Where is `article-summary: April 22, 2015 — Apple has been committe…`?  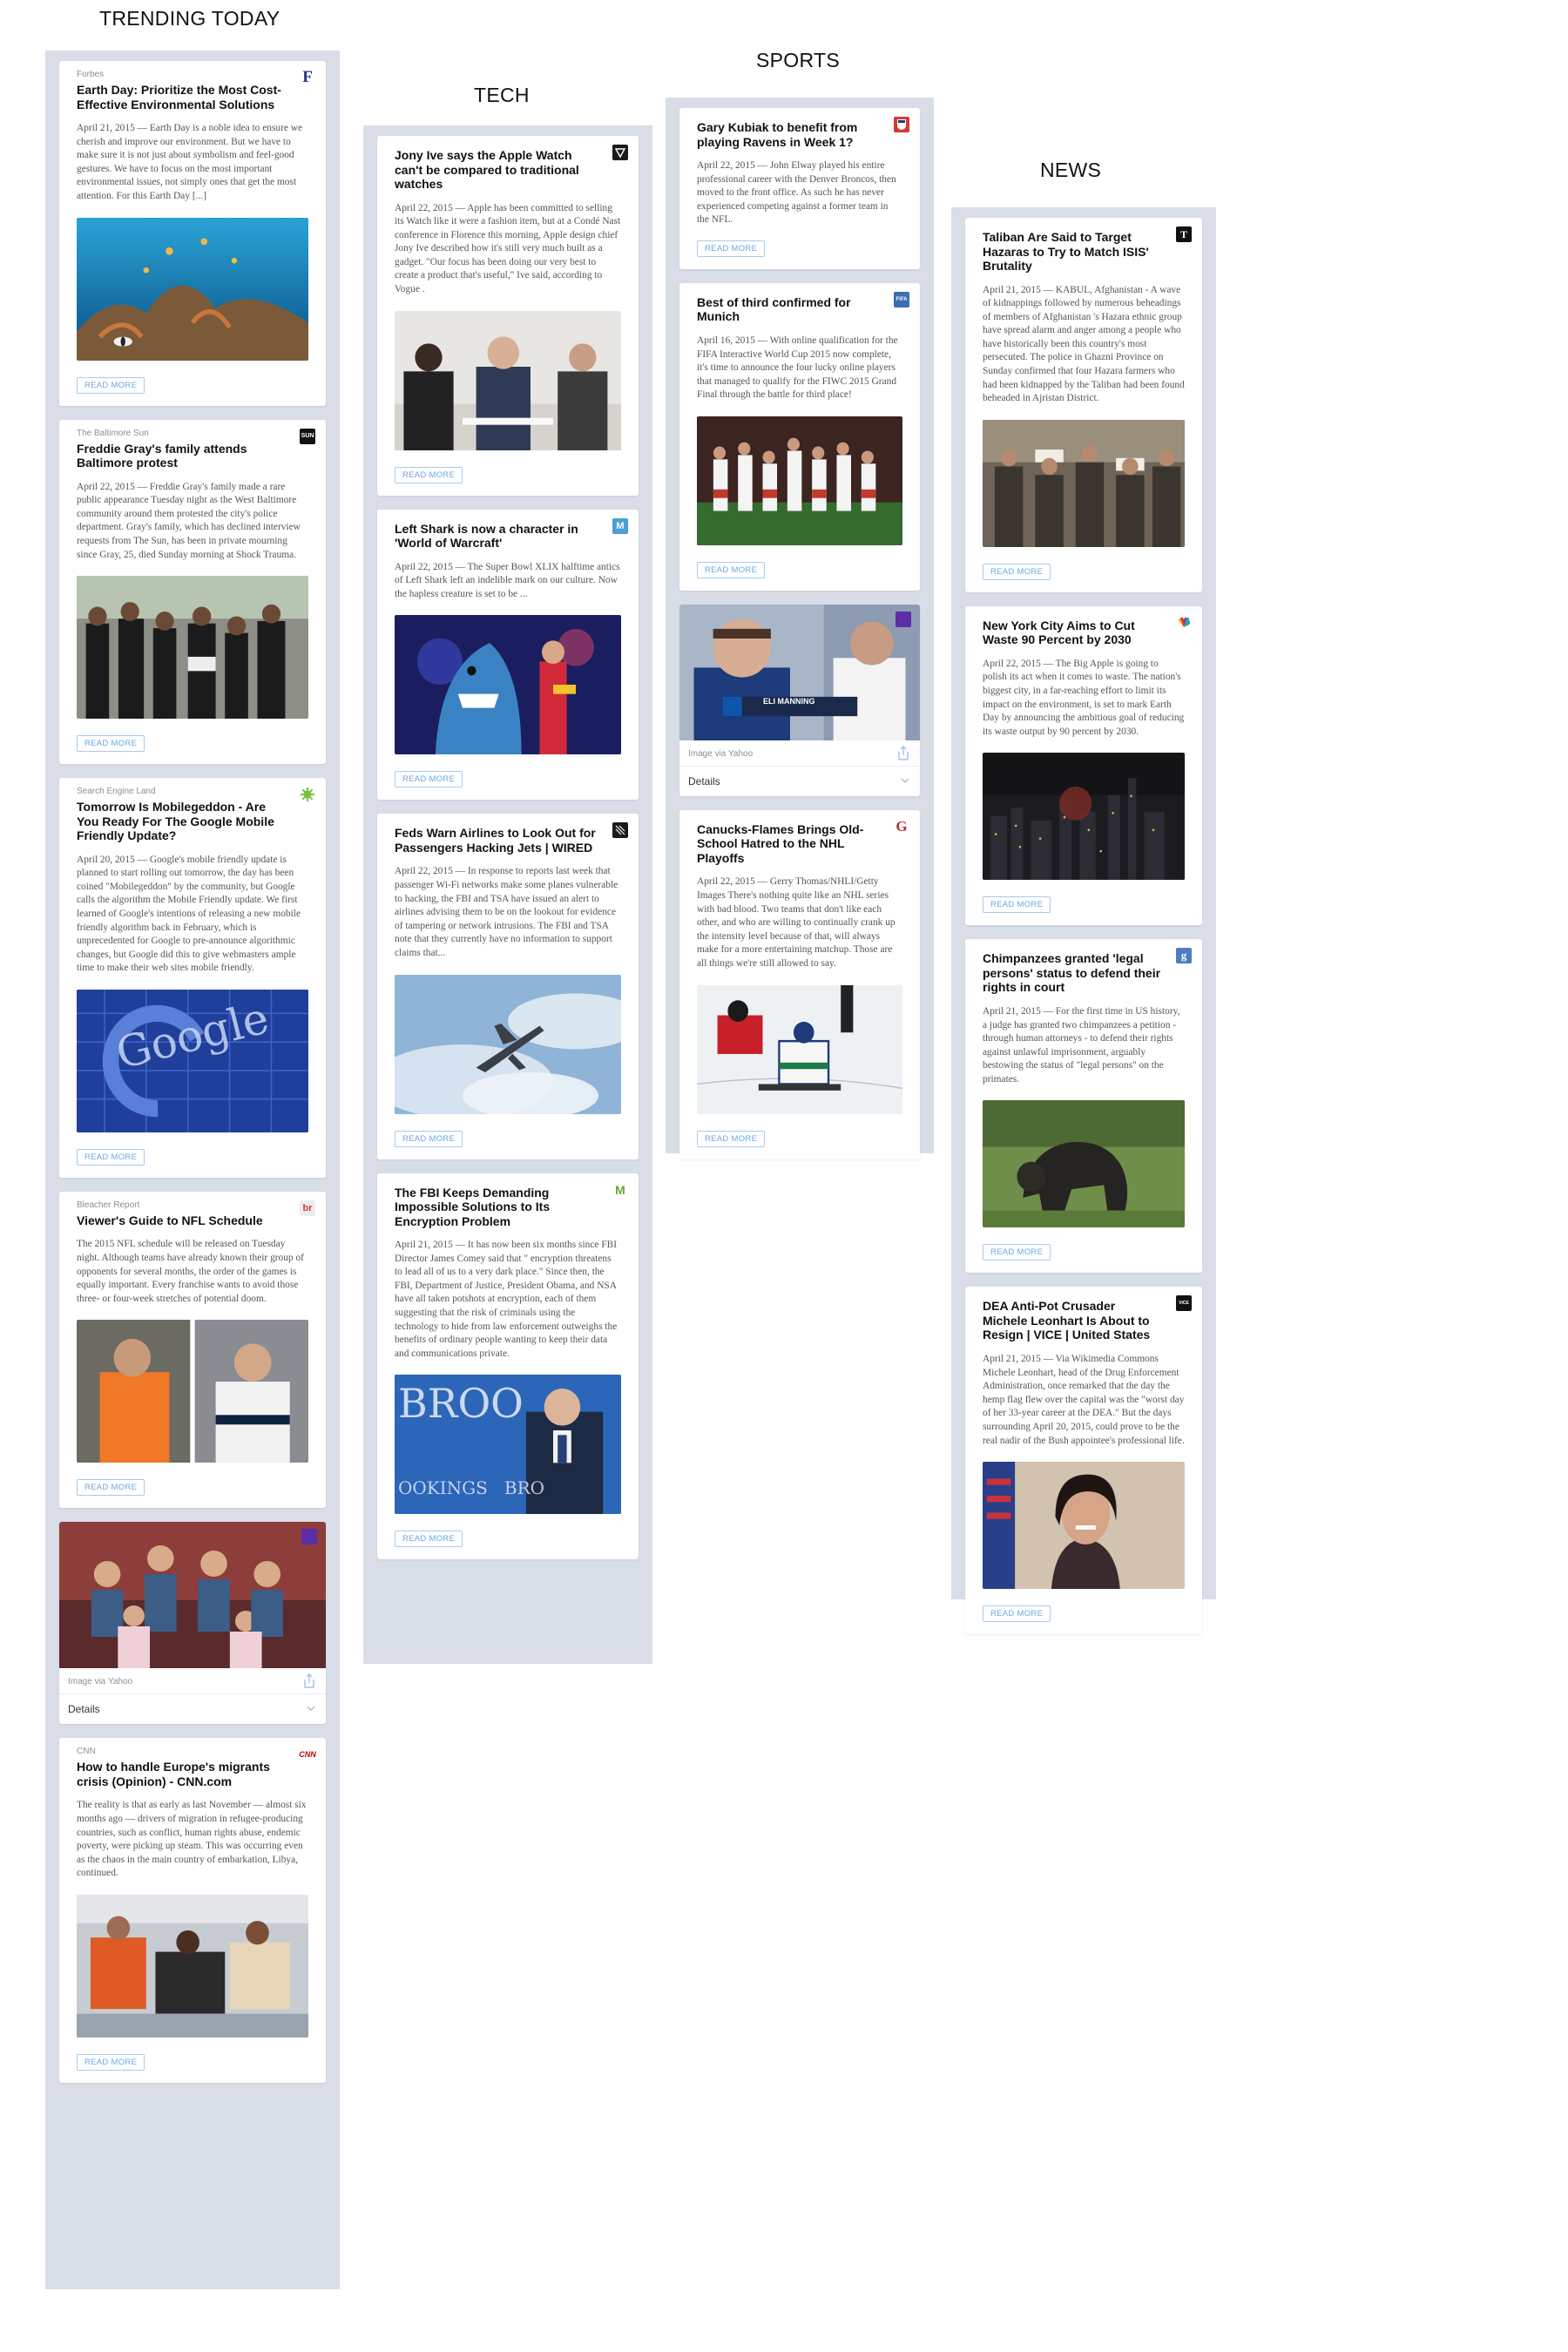
article-summary: April 22, 2015 — Apple has been committe… is located at coordinates (508, 248).